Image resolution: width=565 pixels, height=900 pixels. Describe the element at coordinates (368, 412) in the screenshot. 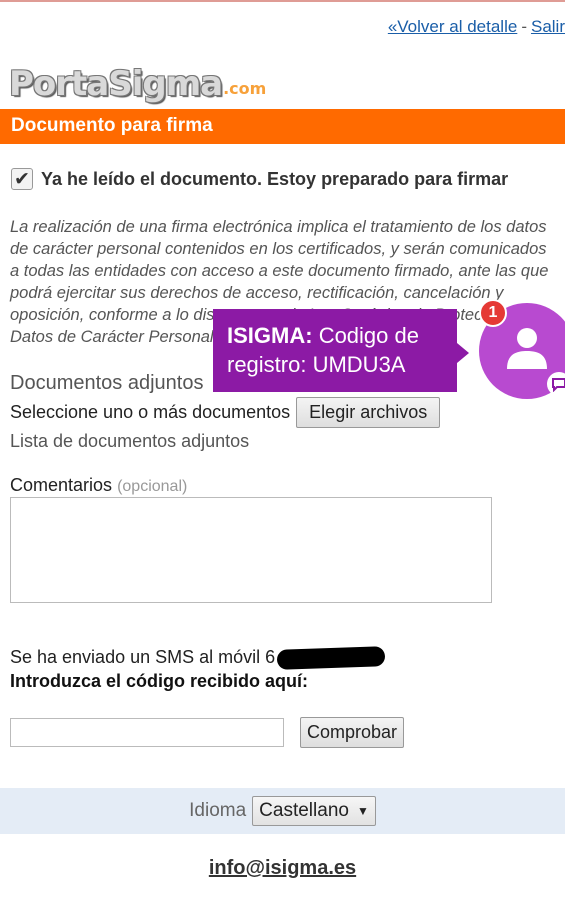

I see `choose-files-button: Elegir archivos` at that location.